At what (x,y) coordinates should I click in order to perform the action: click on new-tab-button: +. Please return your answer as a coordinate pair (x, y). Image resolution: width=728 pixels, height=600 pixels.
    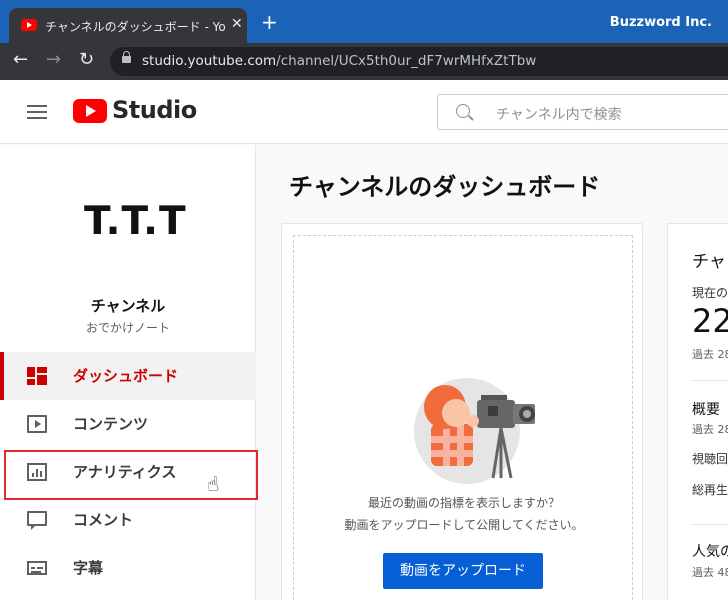
    Looking at the image, I should click on (269, 22).